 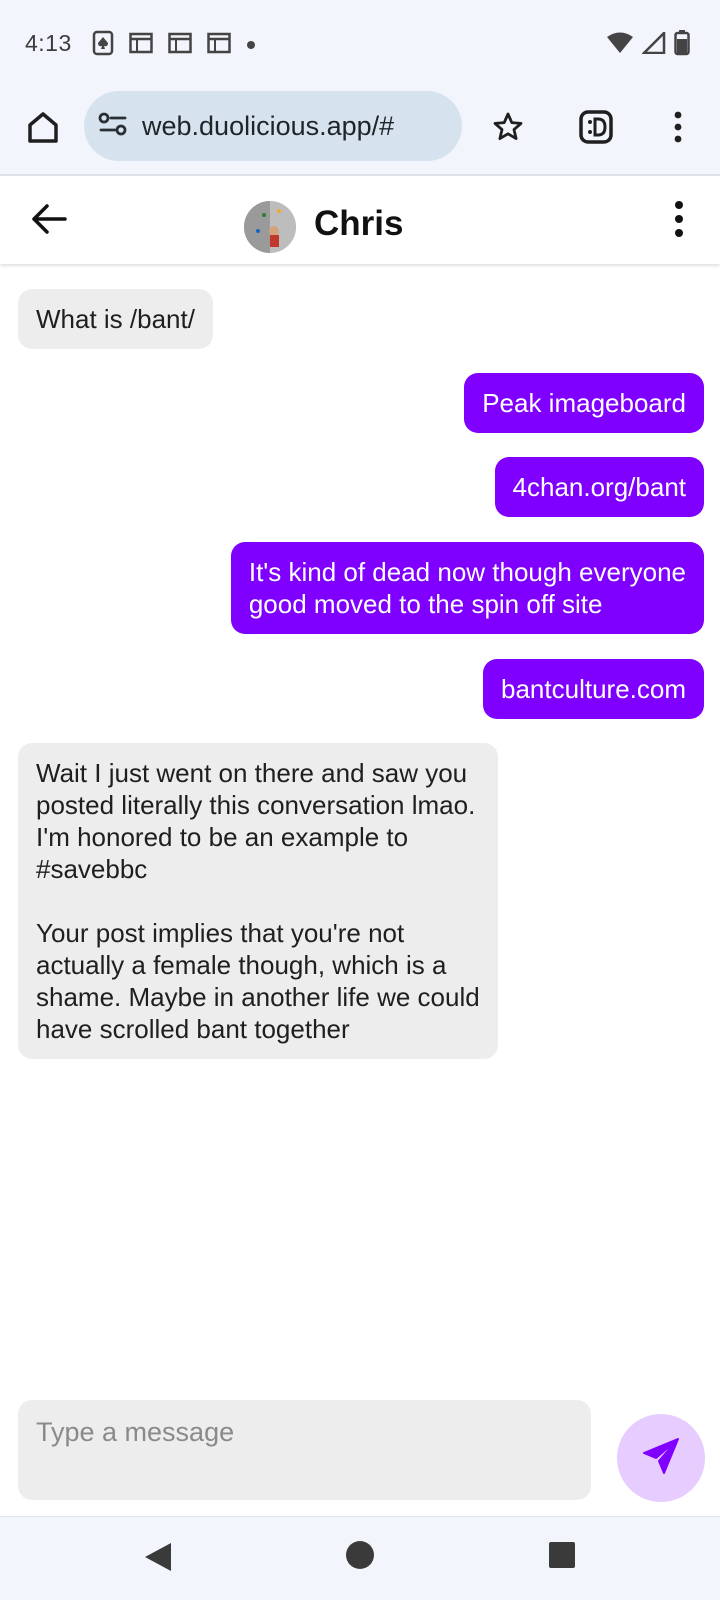 What do you see at coordinates (358, 224) in the screenshot?
I see `chat-contact-name: Chris` at bounding box center [358, 224].